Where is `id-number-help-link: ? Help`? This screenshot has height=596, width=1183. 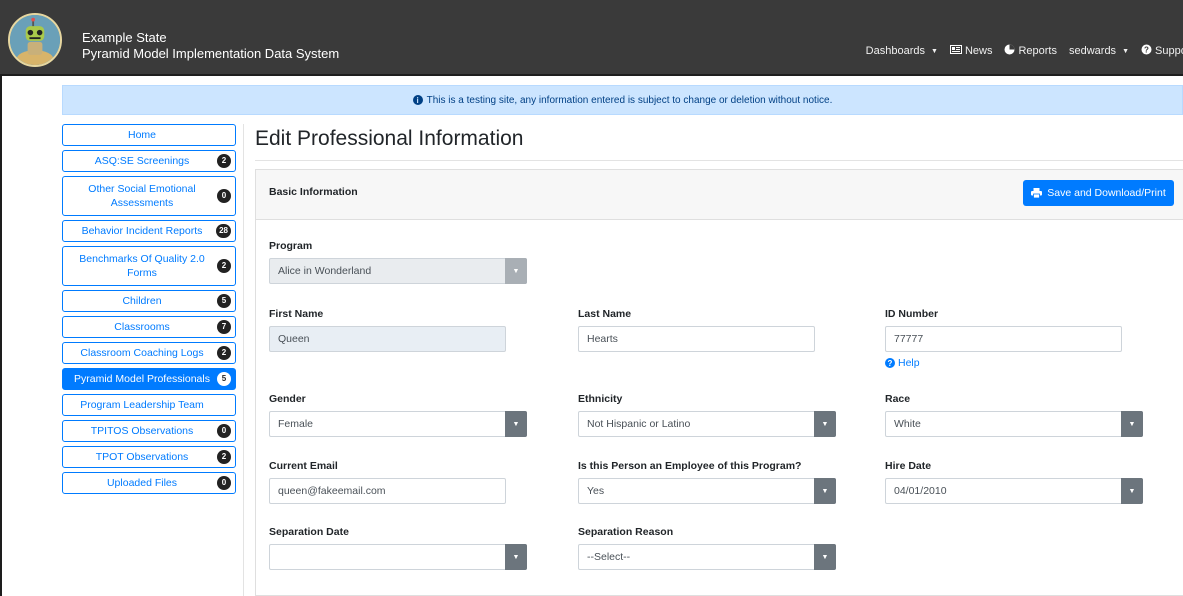 id-number-help-link: ? Help is located at coordinates (1003, 363).